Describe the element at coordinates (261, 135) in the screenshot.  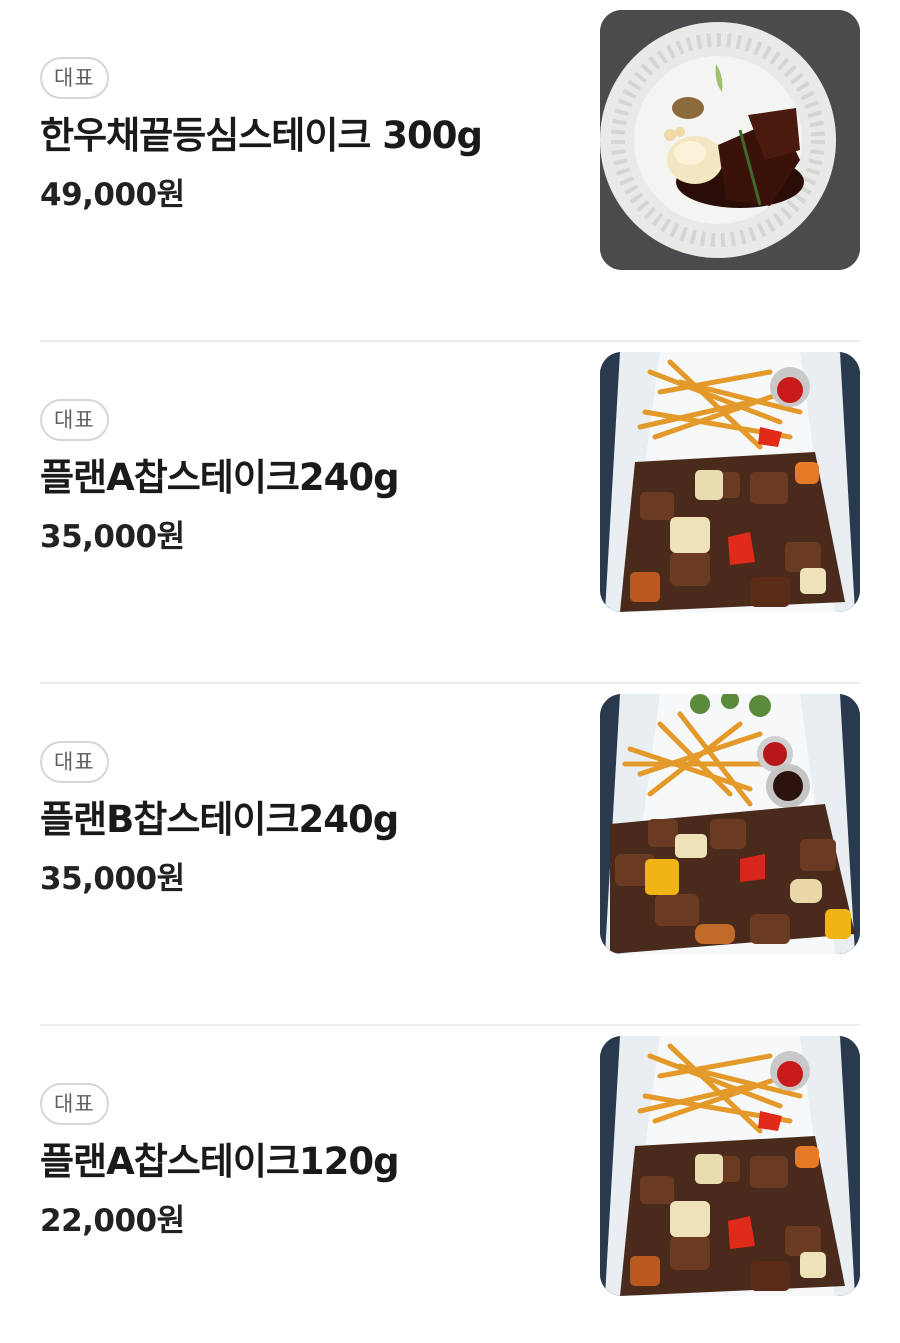
I see `menu-item-name: 한우채끝등심스테이크 300g` at that location.